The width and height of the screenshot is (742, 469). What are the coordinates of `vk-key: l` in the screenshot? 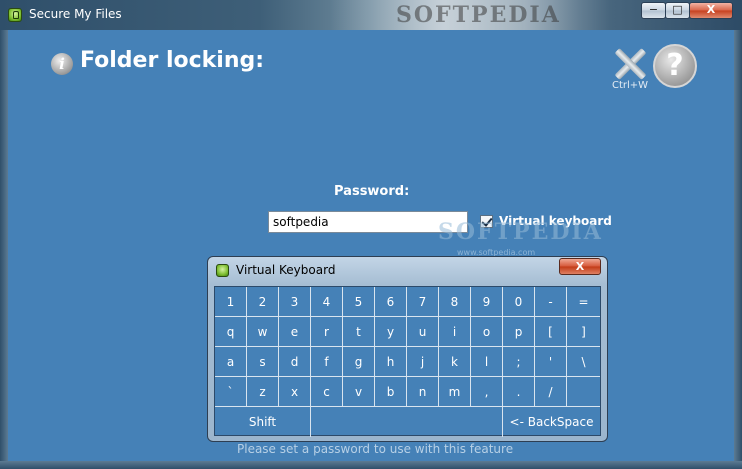 It's located at (487, 362).